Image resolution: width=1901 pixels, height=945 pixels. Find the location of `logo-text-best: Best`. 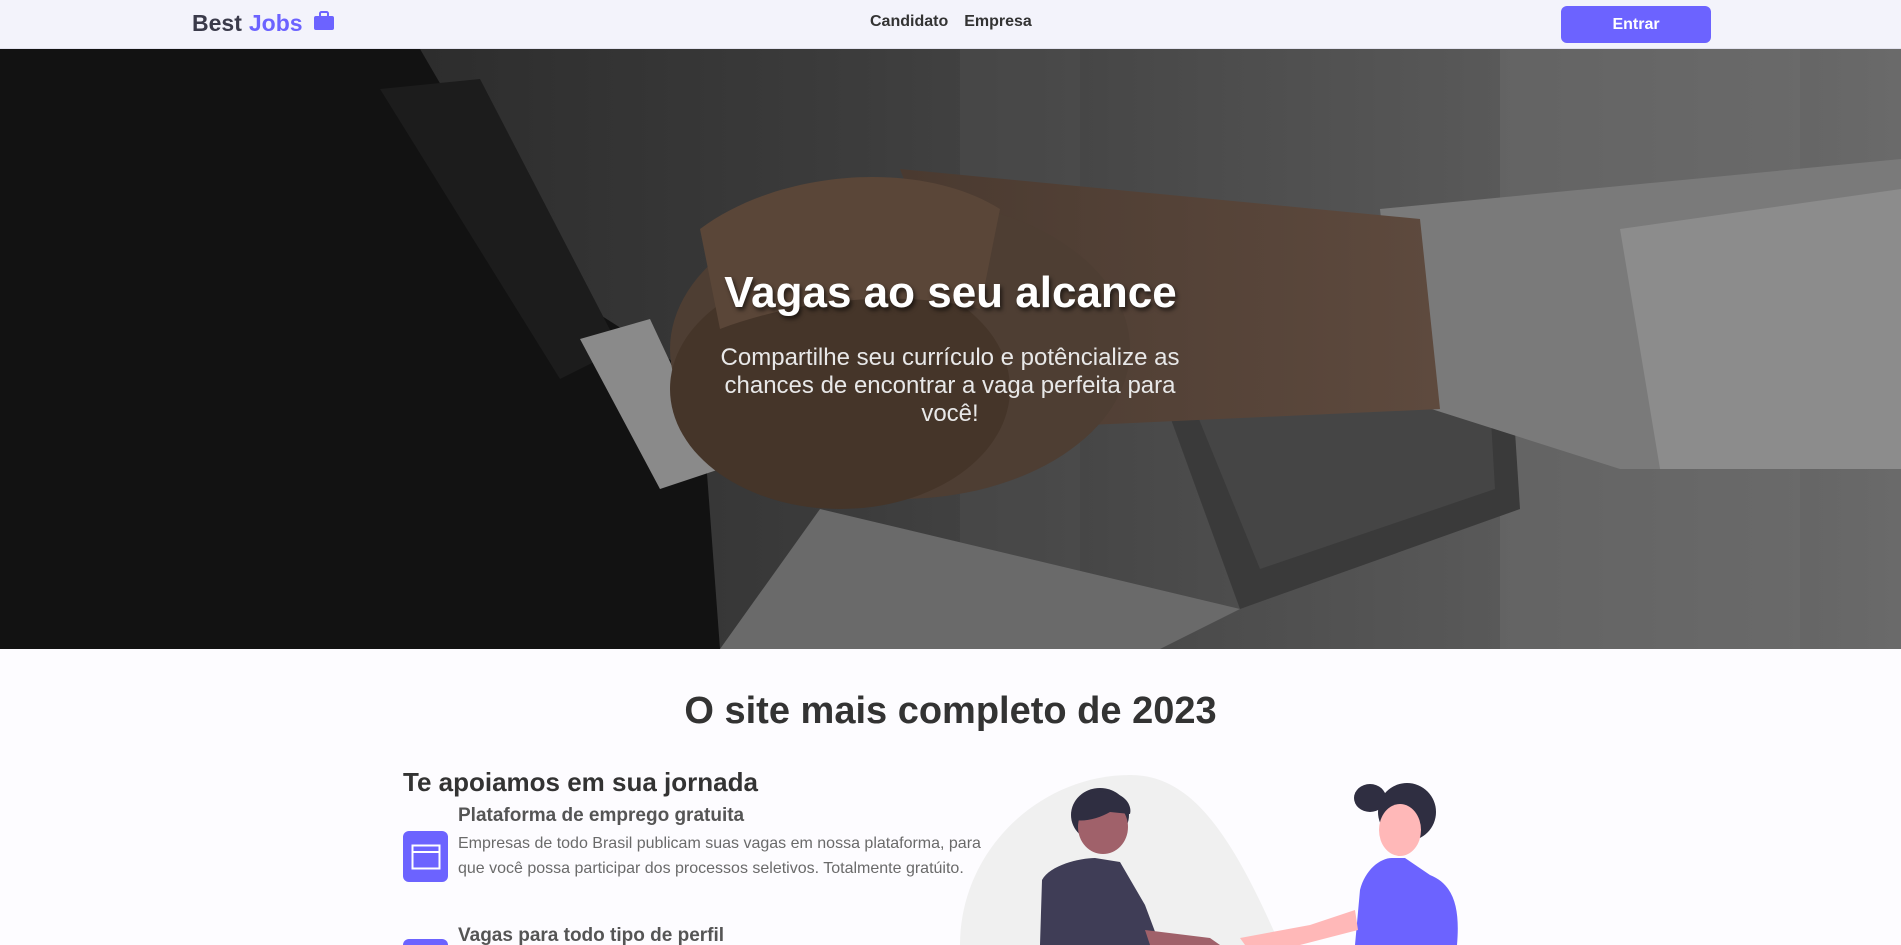

logo-text-best: Best is located at coordinates (217, 23).